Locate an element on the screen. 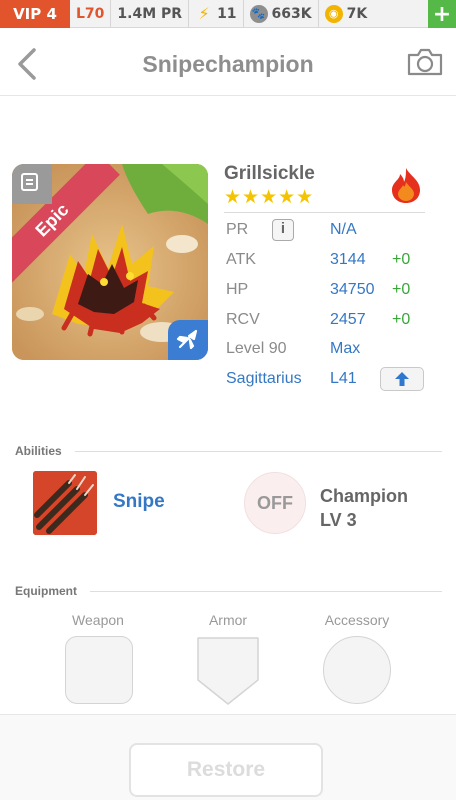 The width and height of the screenshot is (456, 800). fire-icon is located at coordinates (406, 185).